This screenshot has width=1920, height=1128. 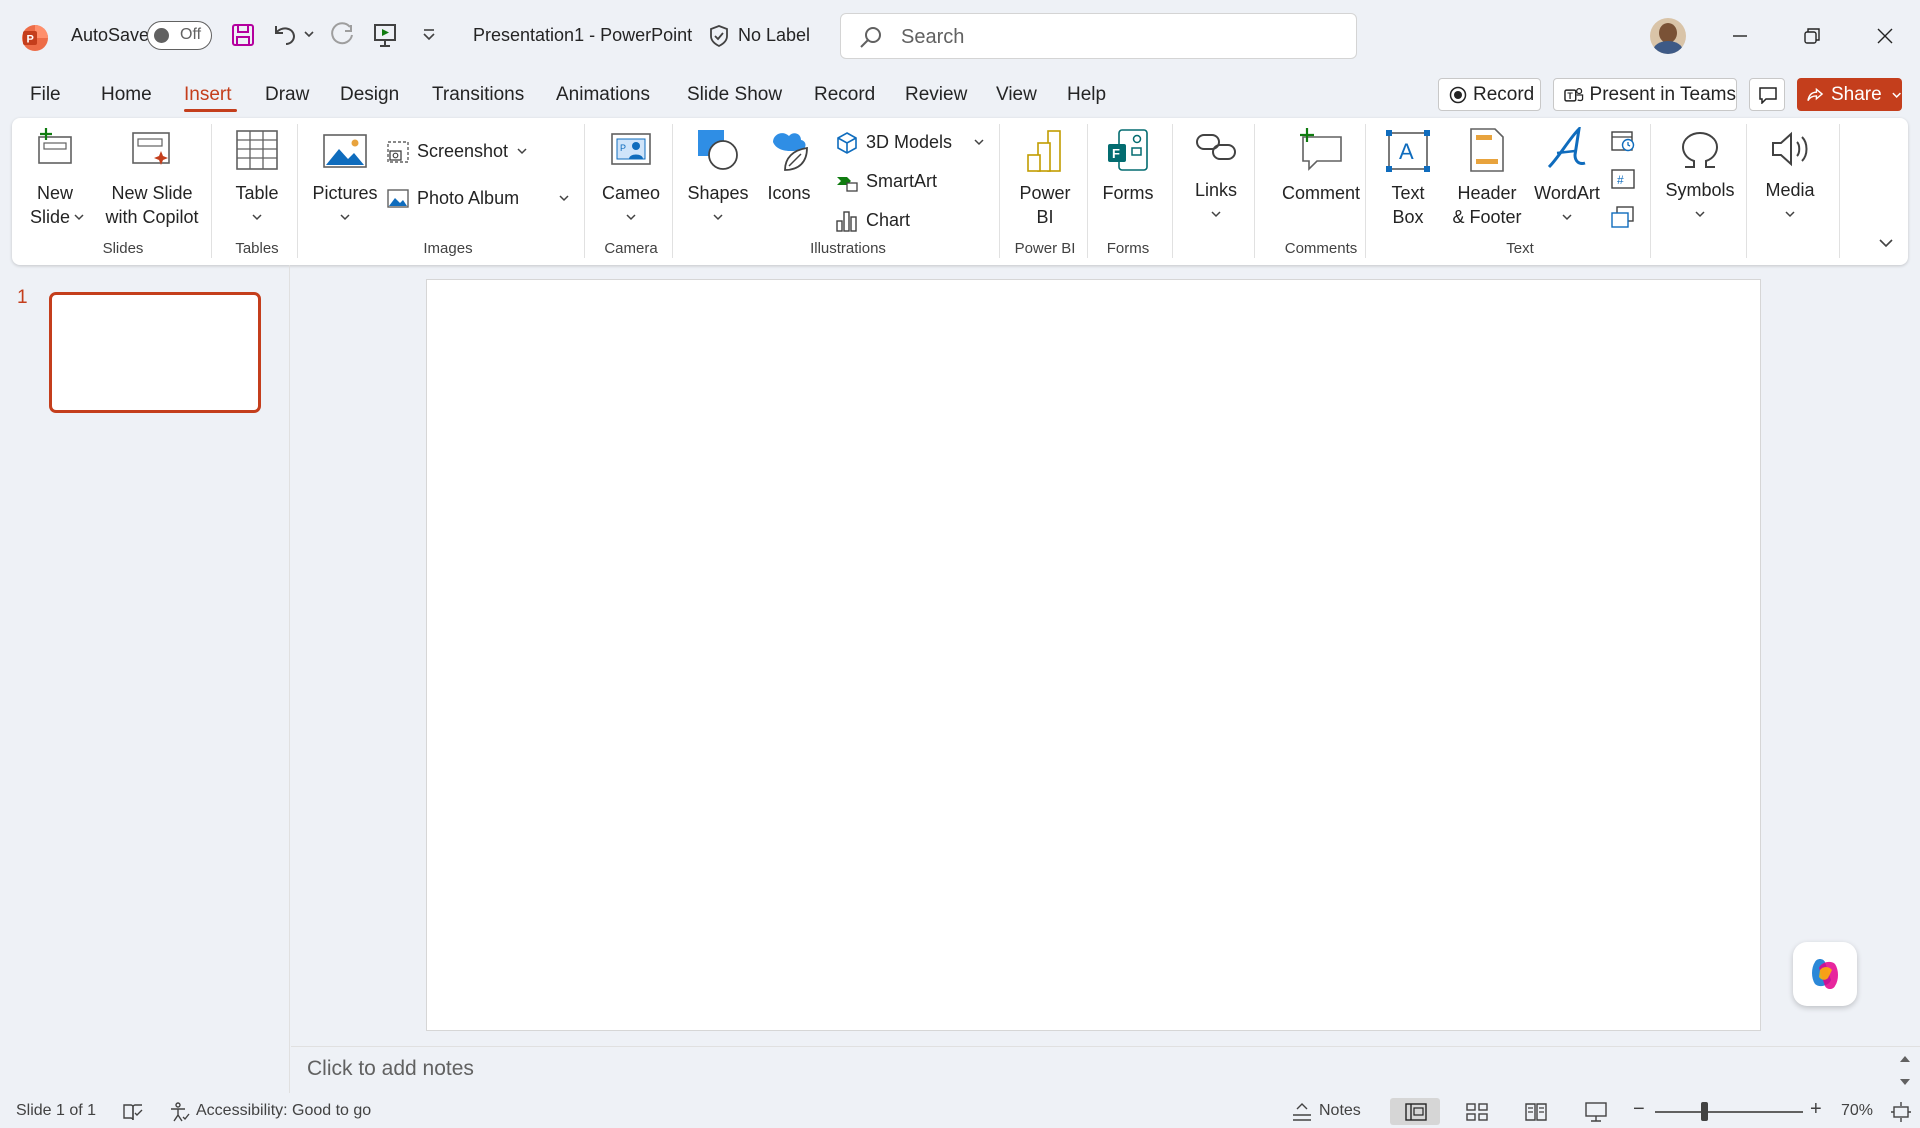 What do you see at coordinates (1567, 180) in the screenshot?
I see `wordart-button: WordArt` at bounding box center [1567, 180].